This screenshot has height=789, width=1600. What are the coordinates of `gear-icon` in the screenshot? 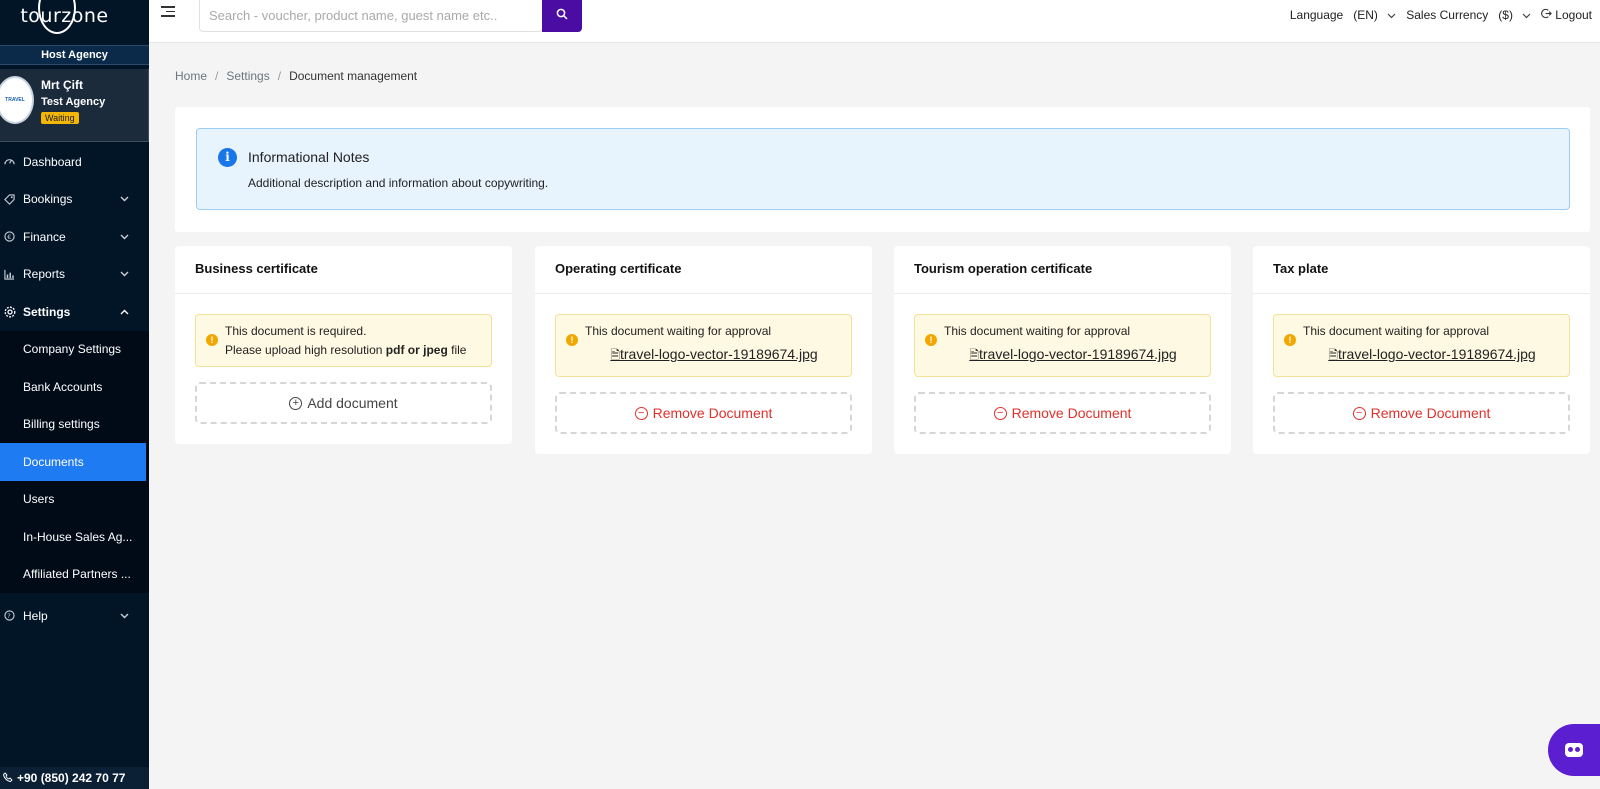 It's located at (9, 311).